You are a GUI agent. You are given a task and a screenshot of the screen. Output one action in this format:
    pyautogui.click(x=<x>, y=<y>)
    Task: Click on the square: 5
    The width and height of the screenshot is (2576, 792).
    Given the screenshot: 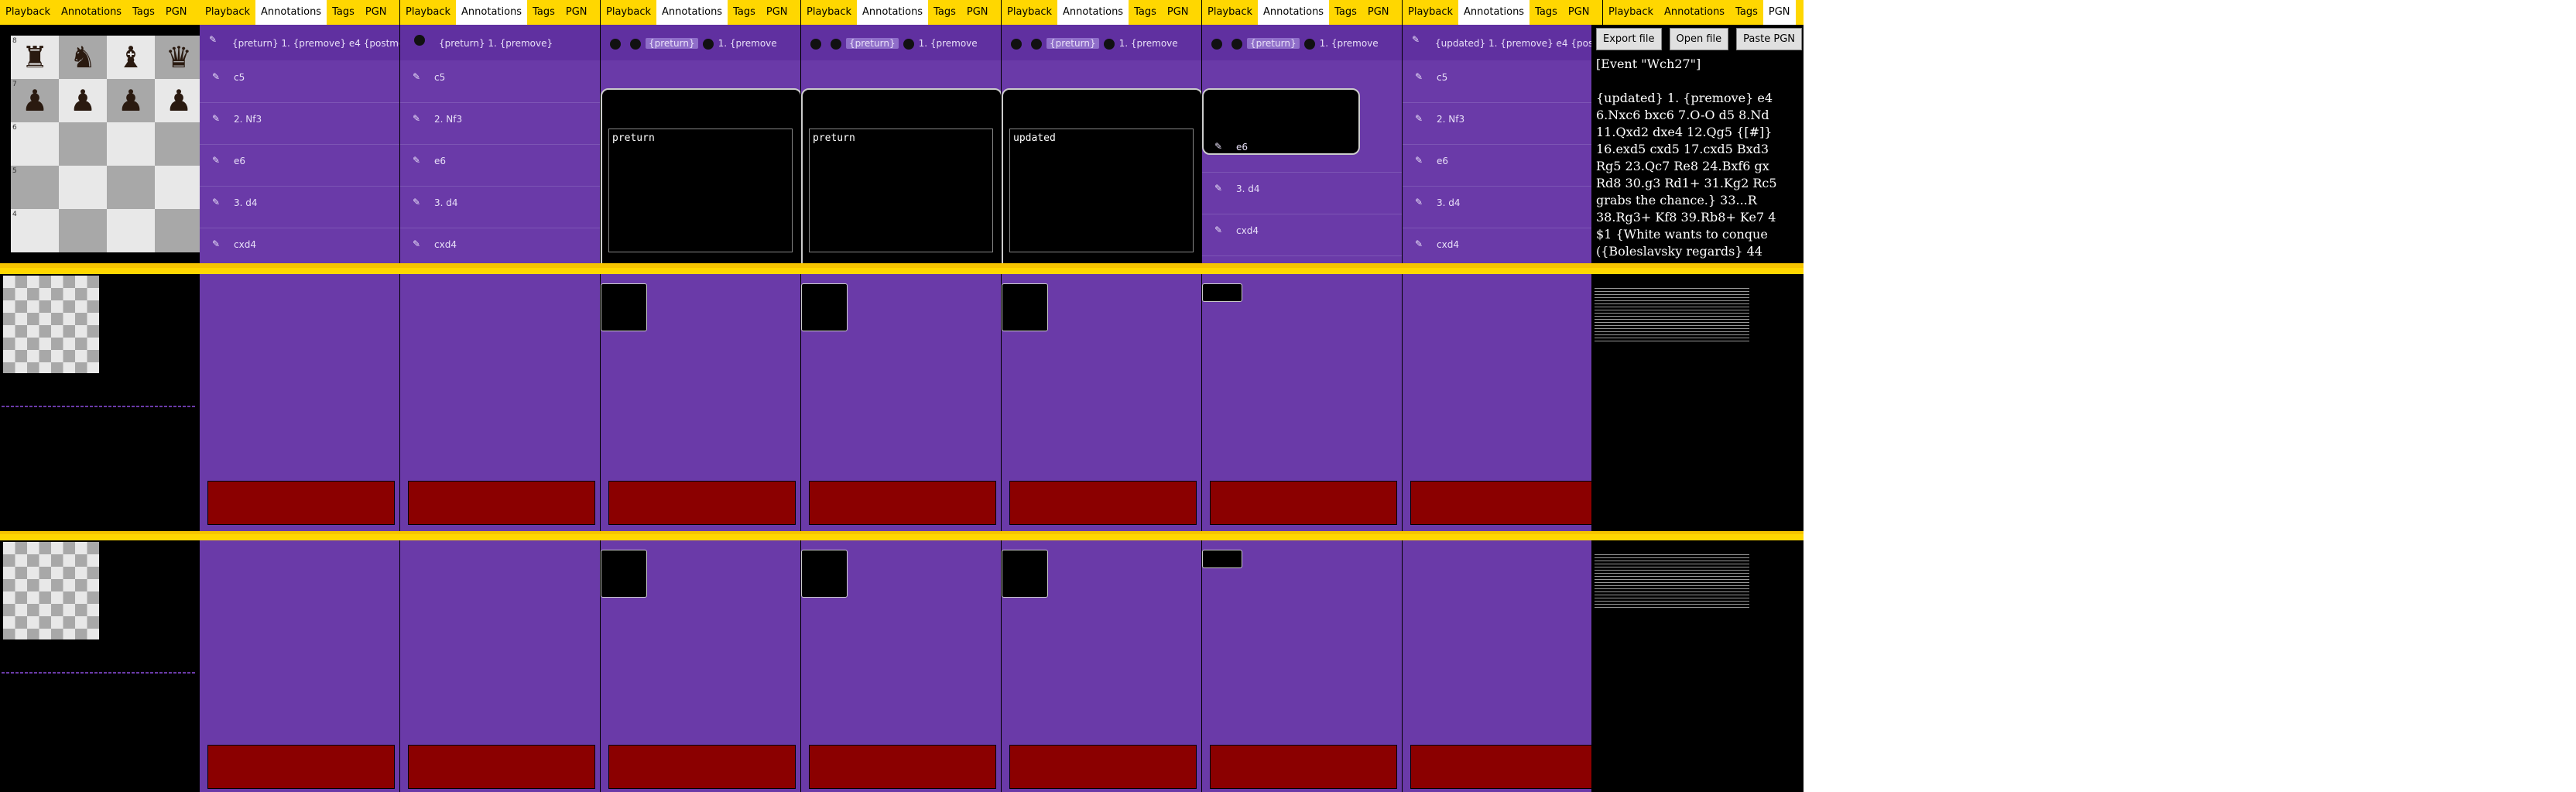 What is the action you would take?
    pyautogui.click(x=35, y=187)
    